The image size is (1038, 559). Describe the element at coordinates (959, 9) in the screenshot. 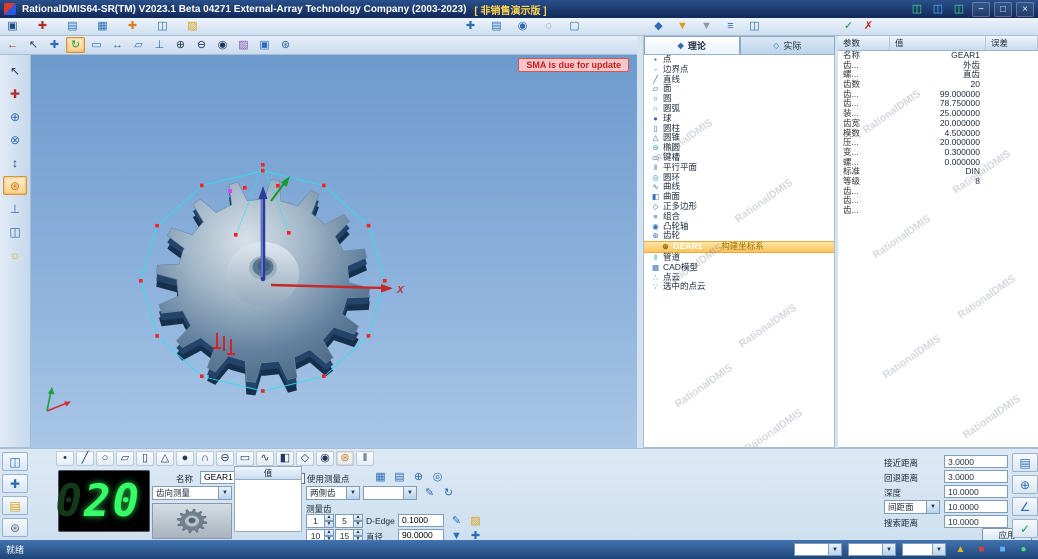

I see `support-desk-icon: ◫` at that location.